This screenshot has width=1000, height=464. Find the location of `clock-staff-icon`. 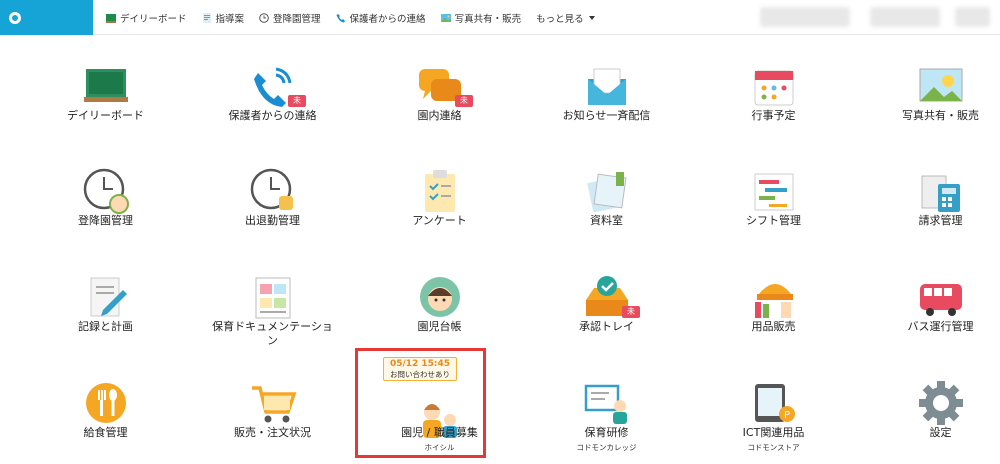

clock-staff-icon is located at coordinates (273, 191).